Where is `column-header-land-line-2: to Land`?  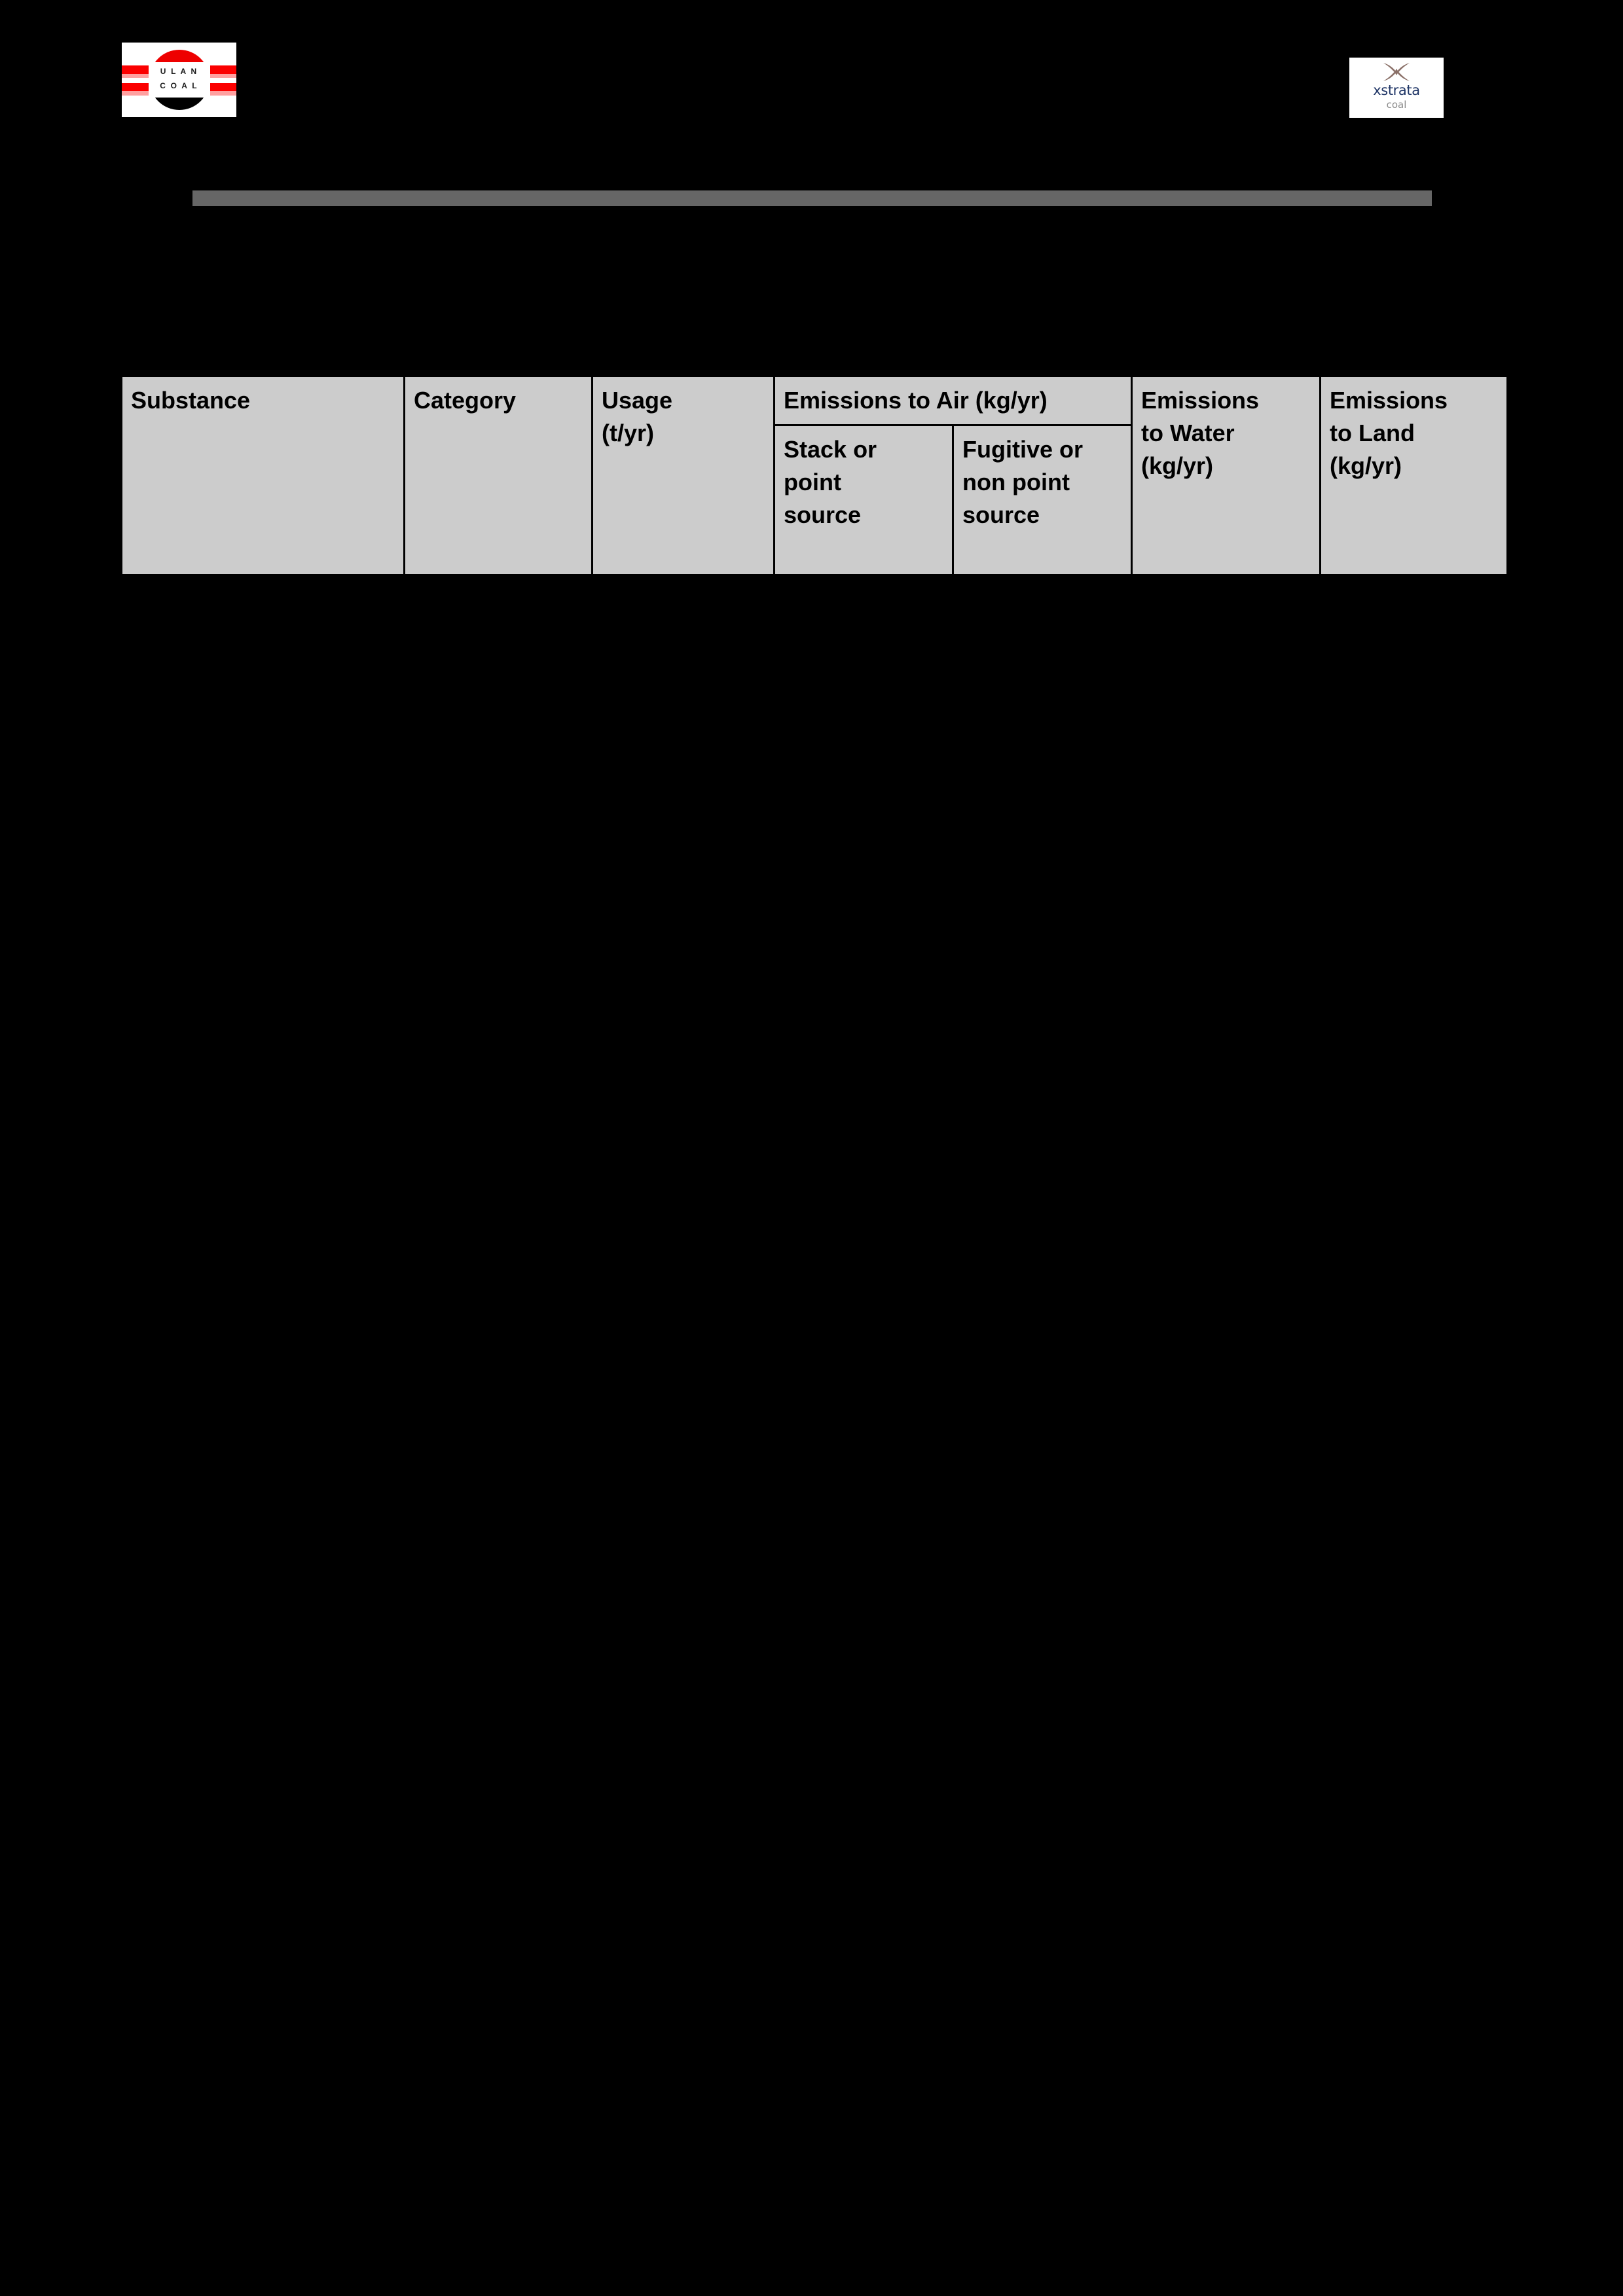
column-header-land-line-2: to Land is located at coordinates (1372, 433).